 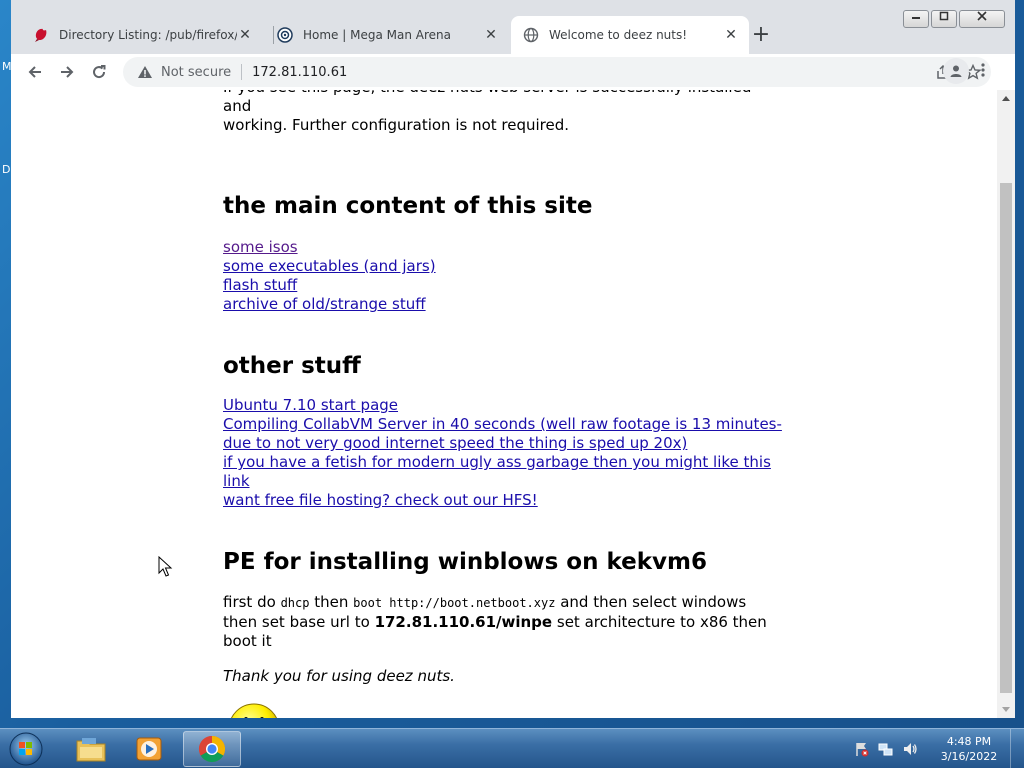 What do you see at coordinates (512, 748) in the screenshot?
I see `taskbar: 4:48 PM 3/16/2022` at bounding box center [512, 748].